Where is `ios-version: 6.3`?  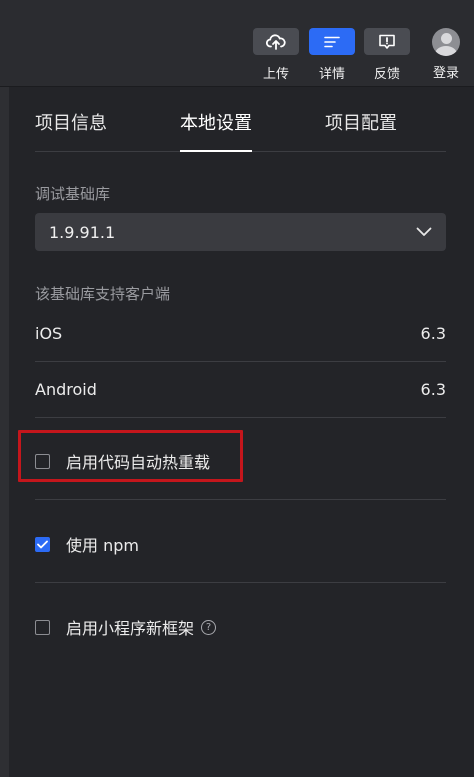
ios-version: 6.3 is located at coordinates (433, 333).